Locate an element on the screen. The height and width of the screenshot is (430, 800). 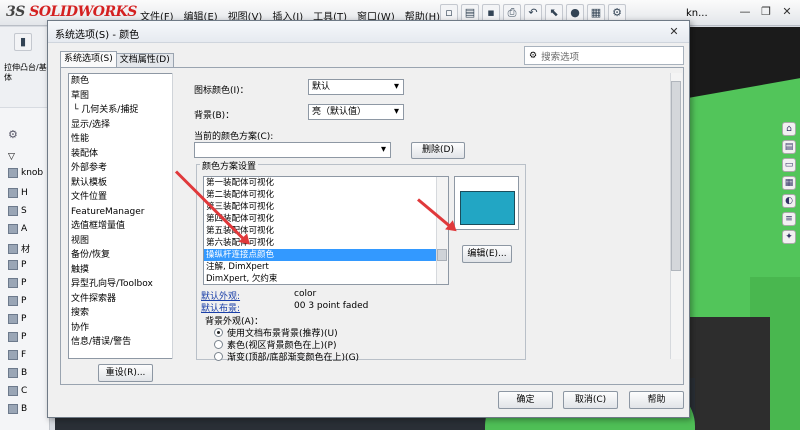
scheme-list-scroll-thumb is located at coordinates (442, 255).